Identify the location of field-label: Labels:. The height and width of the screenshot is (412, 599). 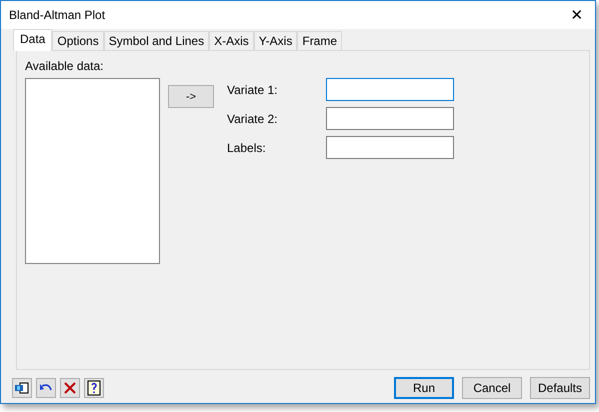
(247, 147).